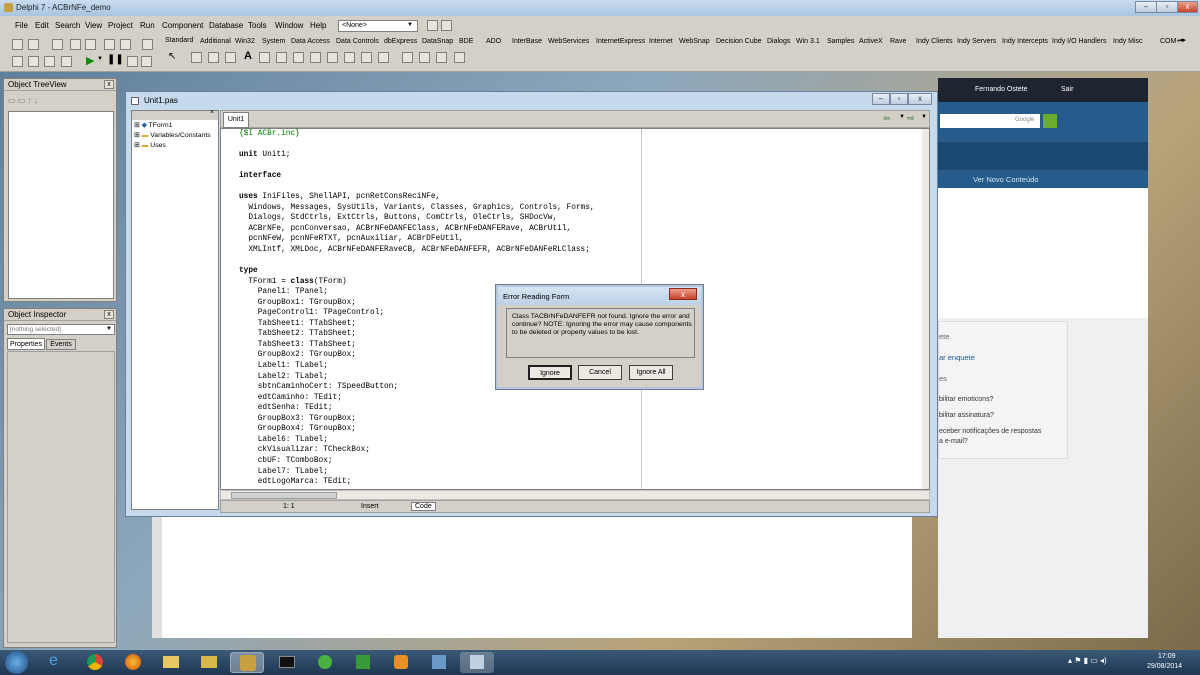 This screenshot has height=675, width=1200. What do you see at coordinates (423, 506) in the screenshot?
I see `tab-code-view: Code` at bounding box center [423, 506].